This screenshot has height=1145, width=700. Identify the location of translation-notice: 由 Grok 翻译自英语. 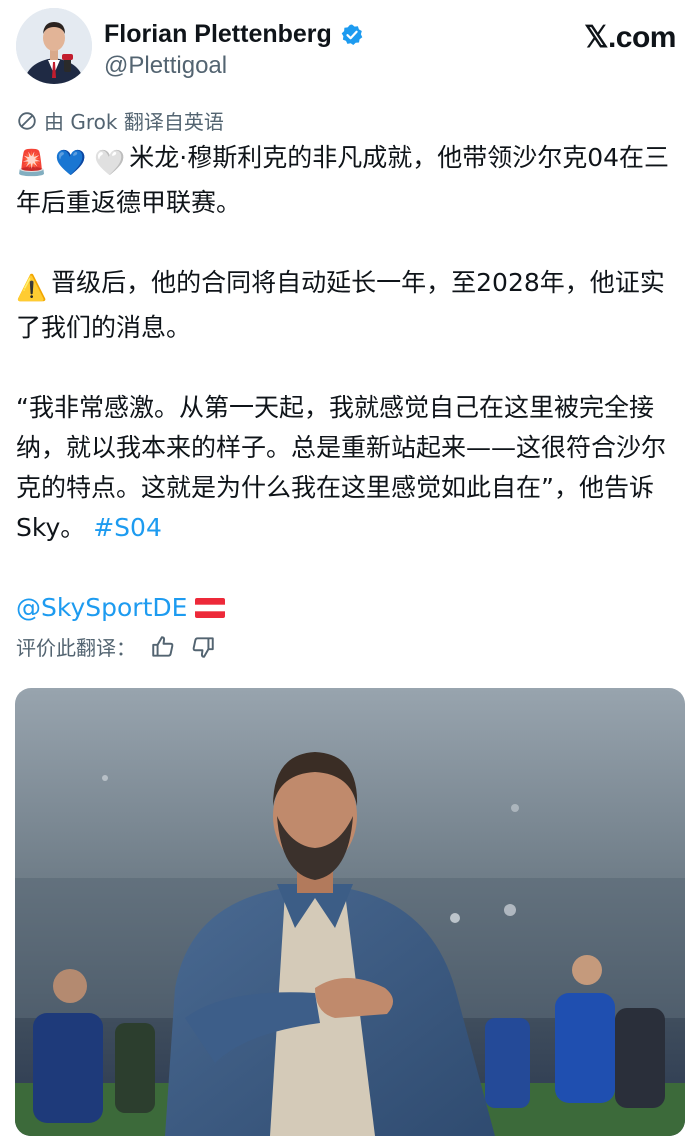
(120, 120).